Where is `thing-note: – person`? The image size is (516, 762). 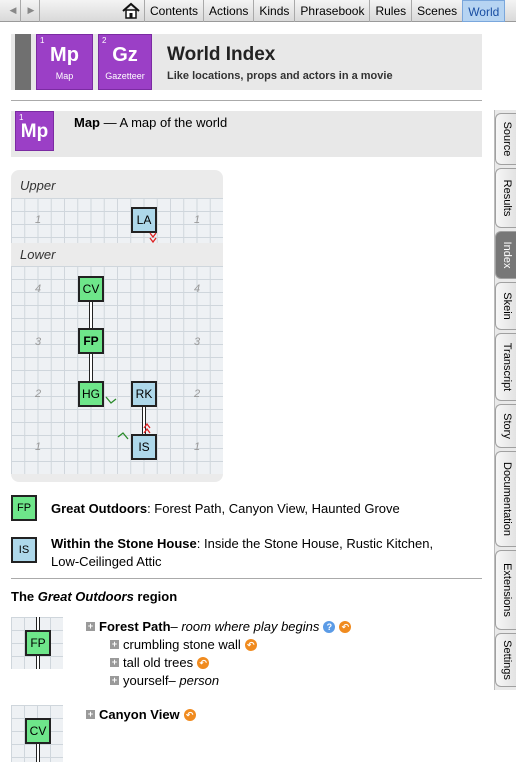
thing-note: – person is located at coordinates (194, 680).